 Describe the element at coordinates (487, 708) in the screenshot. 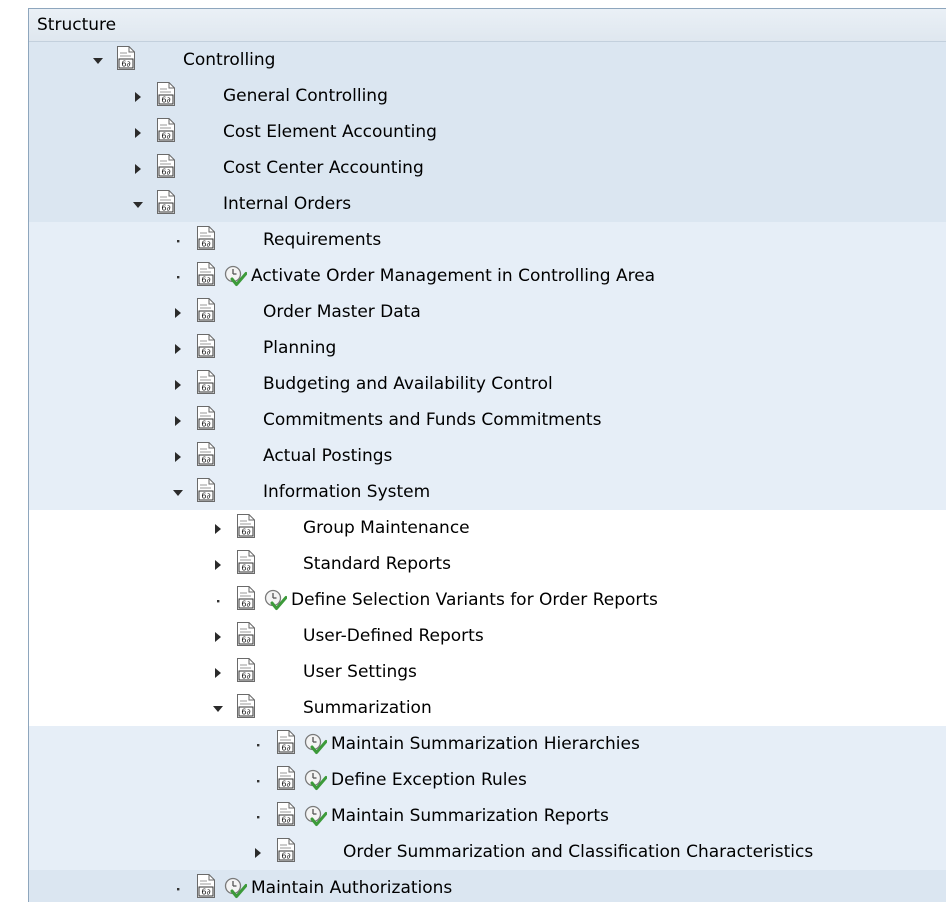

I see `tree-node: 6∂ Summarization` at that location.